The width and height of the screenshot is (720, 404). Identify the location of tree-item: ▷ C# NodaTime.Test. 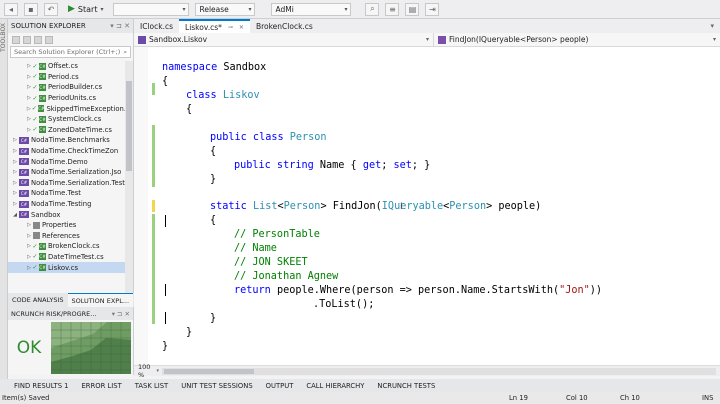
(67, 193).